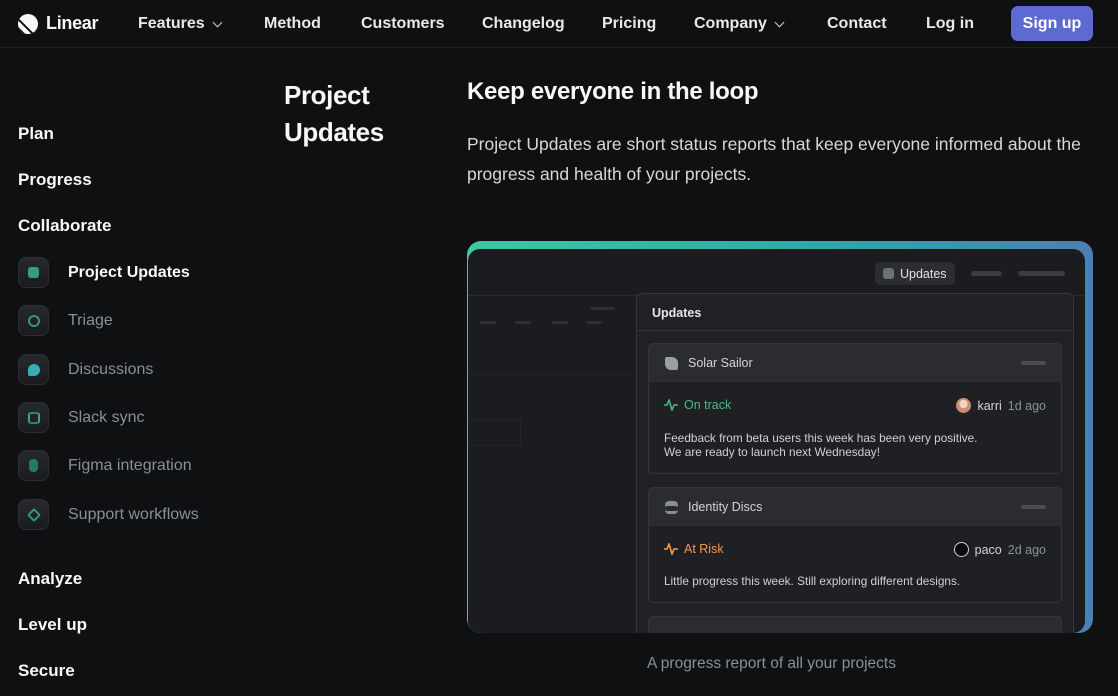  I want to click on sidebar-item-project-updates: Project Updates, so click(104, 272).